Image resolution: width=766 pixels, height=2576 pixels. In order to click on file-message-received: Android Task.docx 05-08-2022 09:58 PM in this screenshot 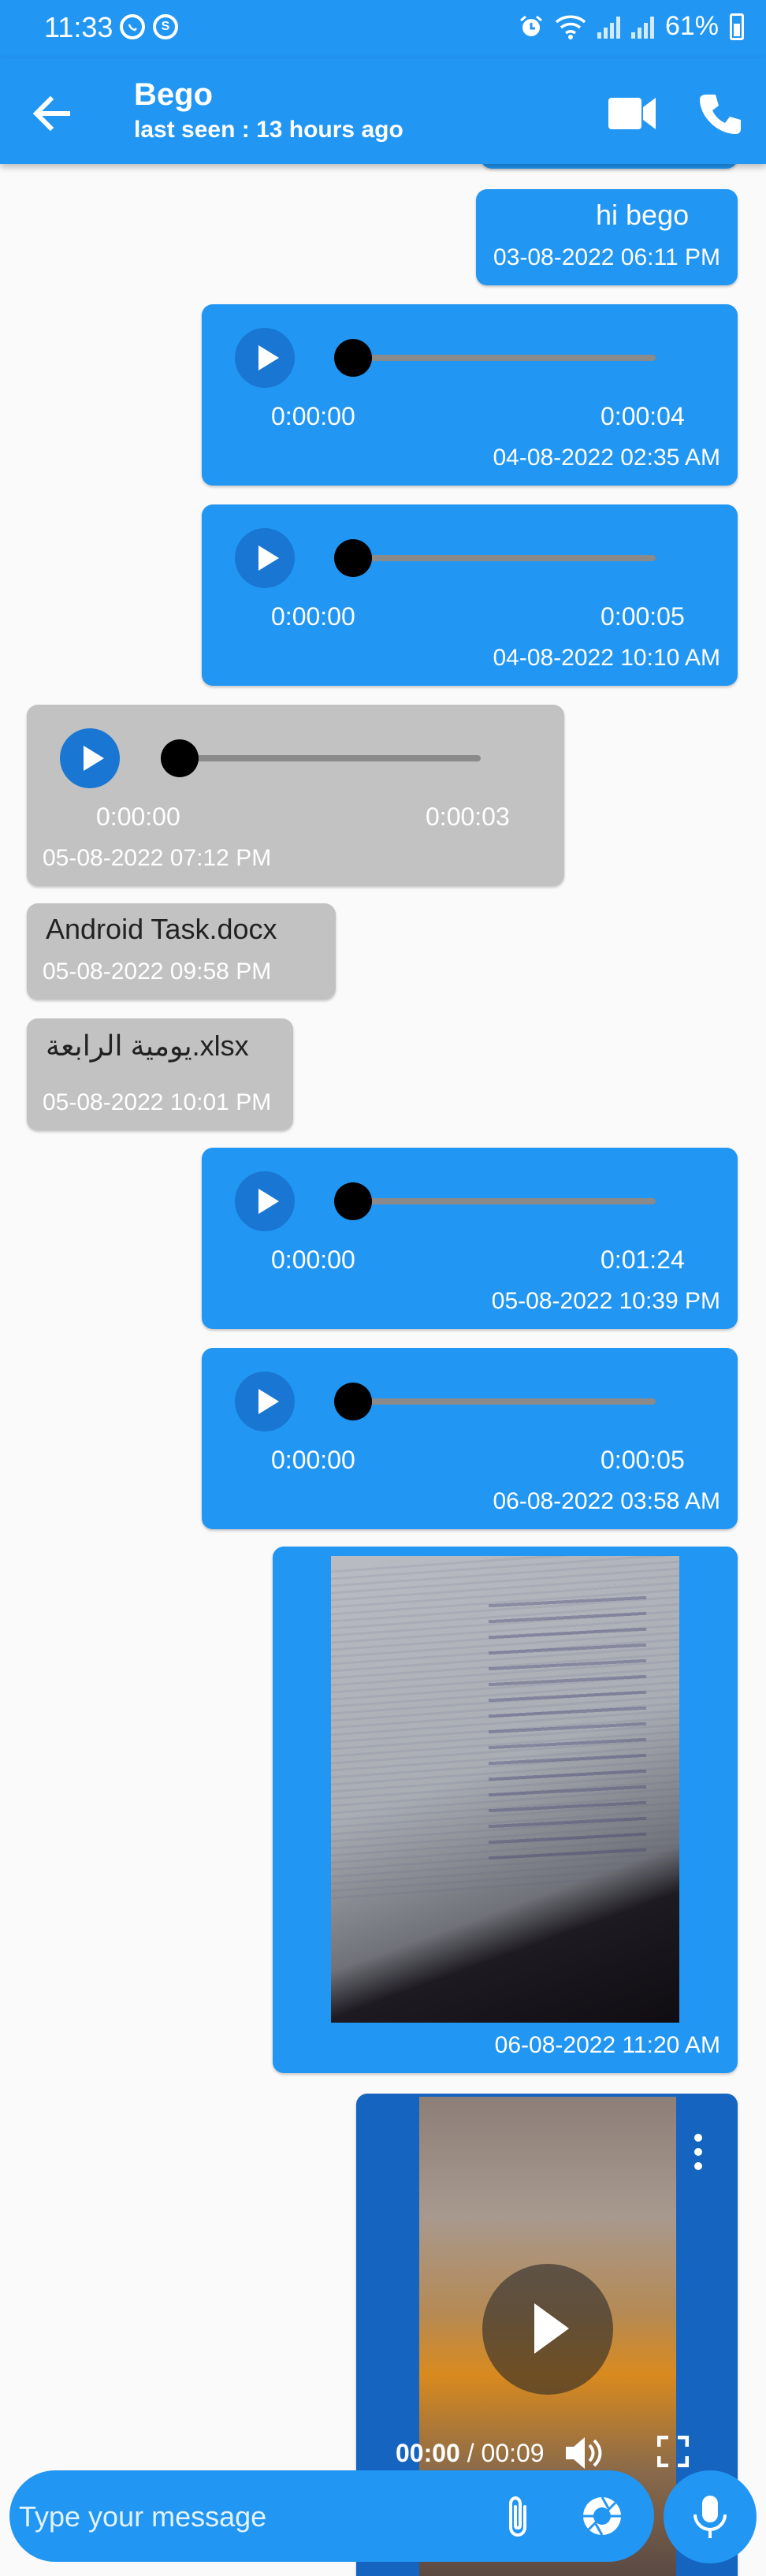, I will do `click(181, 951)`.